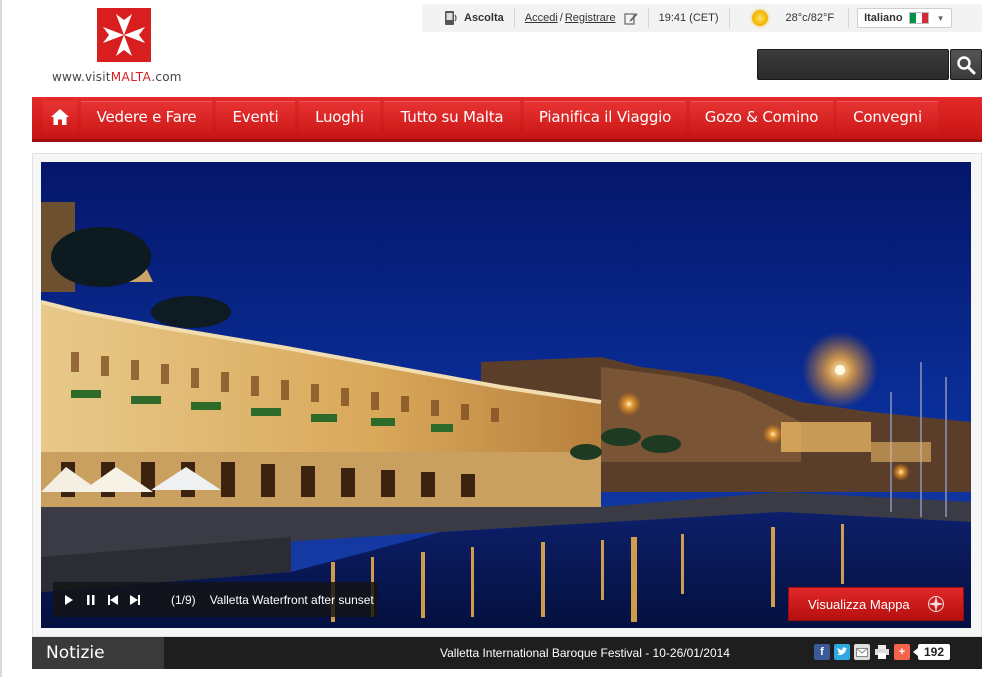 The width and height of the screenshot is (989, 677). I want to click on account-links: Accedi / Registrare, so click(582, 18).